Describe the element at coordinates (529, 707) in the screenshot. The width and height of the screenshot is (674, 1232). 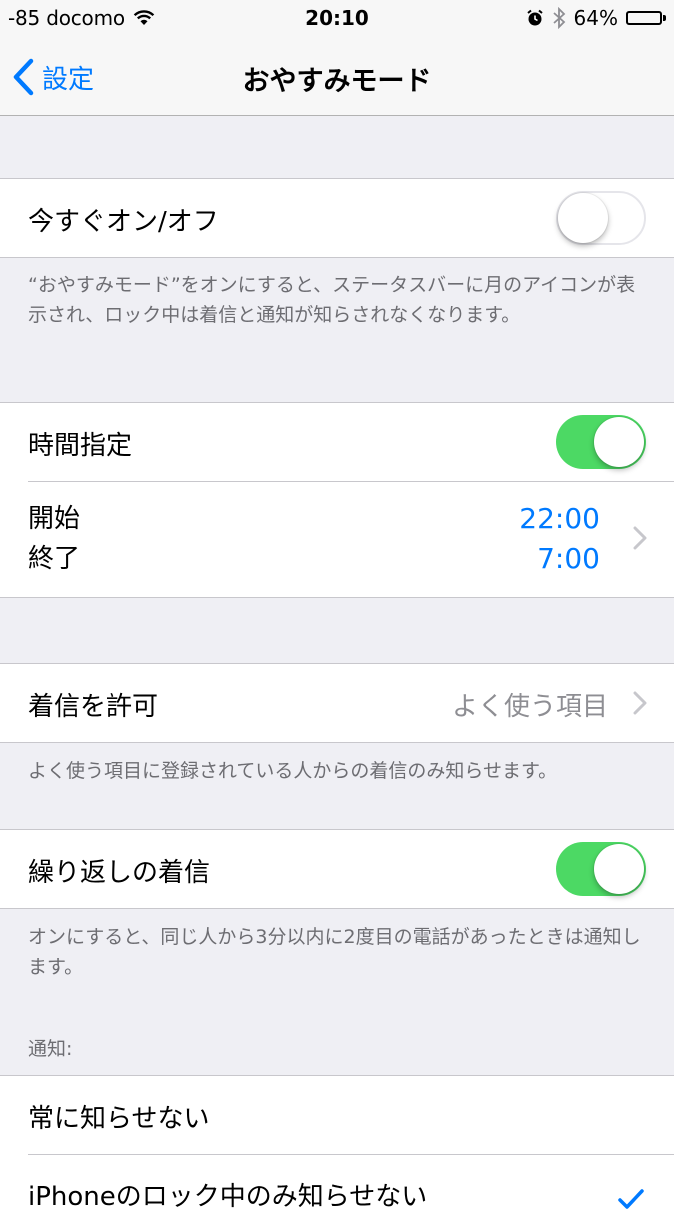
I see `allow-calls-value: よく使う項目` at that location.